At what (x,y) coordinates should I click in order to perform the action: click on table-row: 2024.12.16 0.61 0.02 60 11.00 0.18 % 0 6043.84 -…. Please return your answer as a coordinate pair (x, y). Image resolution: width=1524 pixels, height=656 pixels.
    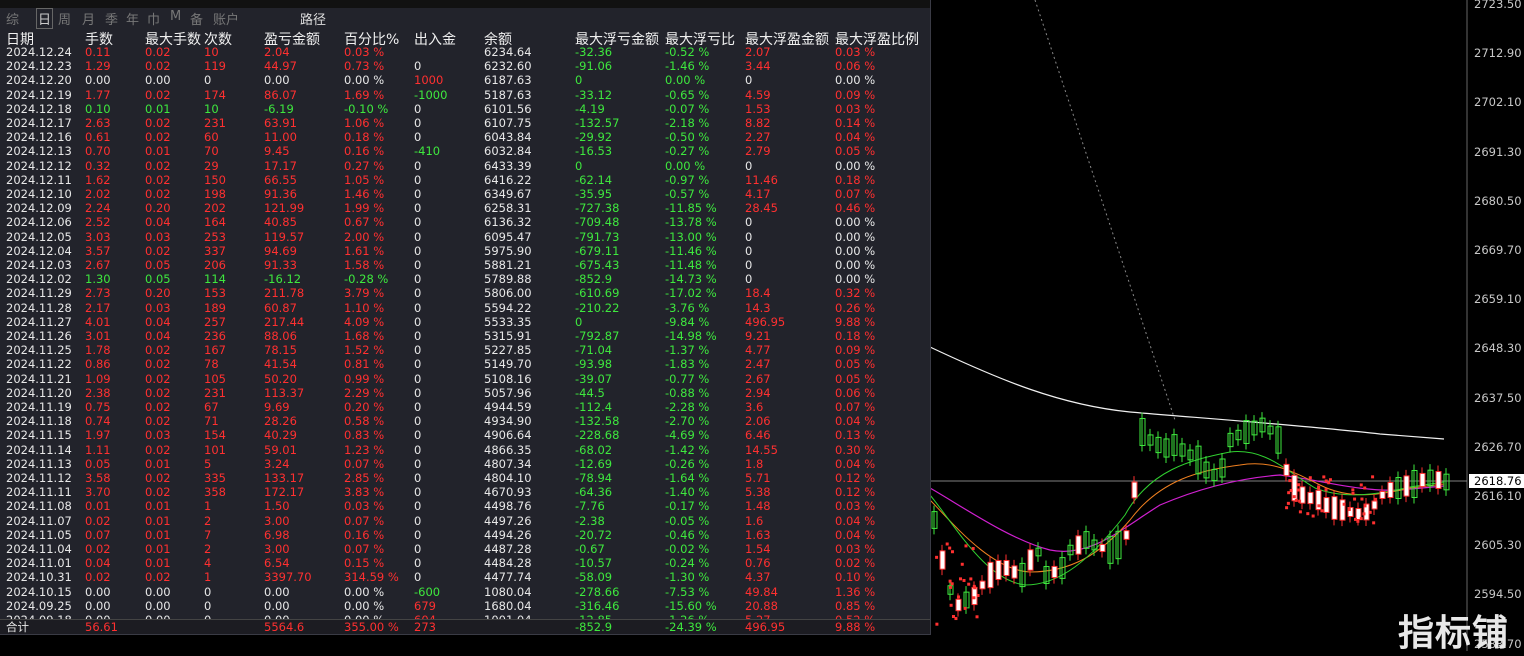
    Looking at the image, I should click on (465, 137).